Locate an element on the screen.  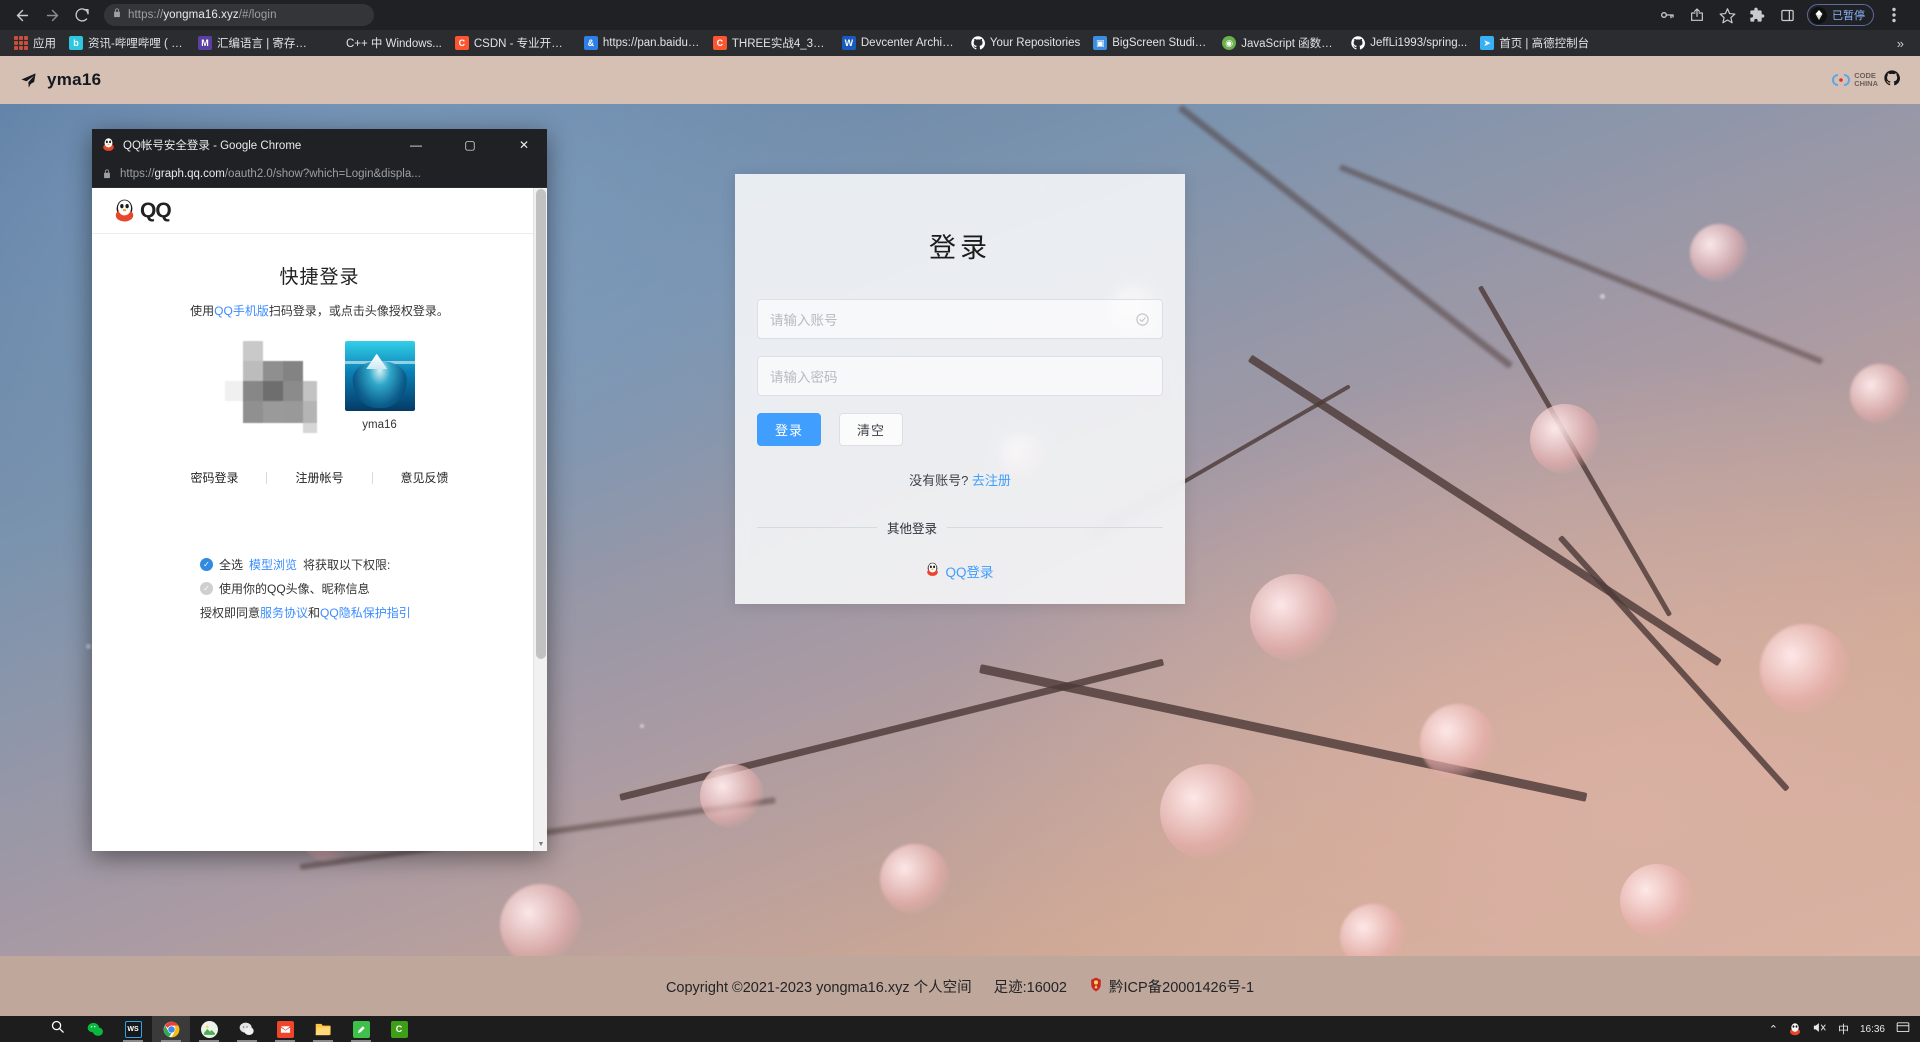
puzzle-icon is located at coordinates (1757, 15).